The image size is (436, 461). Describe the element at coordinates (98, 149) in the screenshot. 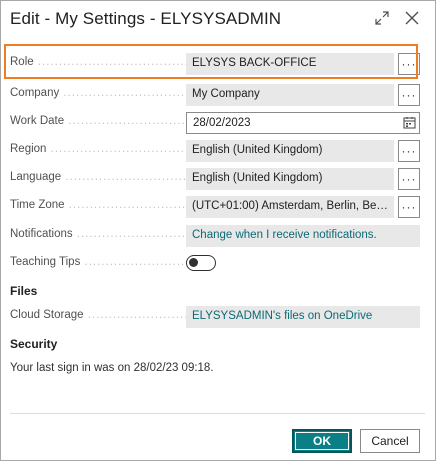

I see `region-label: Region` at that location.